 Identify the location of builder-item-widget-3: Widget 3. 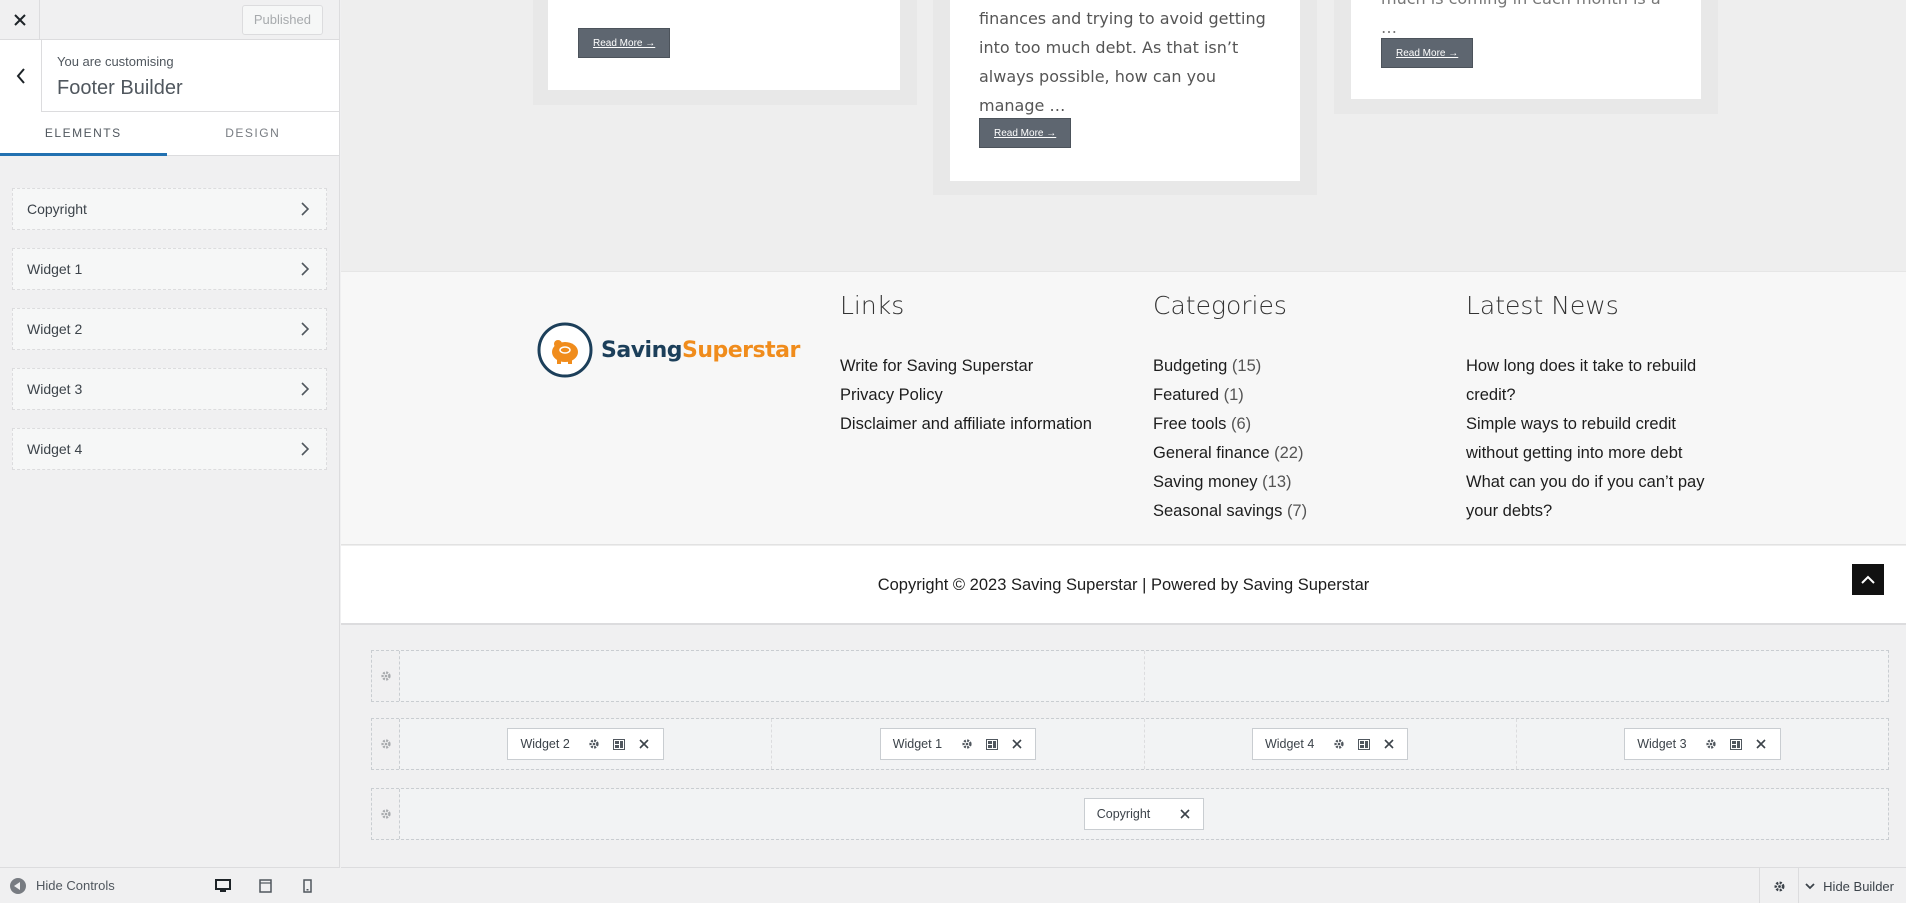
(1702, 744).